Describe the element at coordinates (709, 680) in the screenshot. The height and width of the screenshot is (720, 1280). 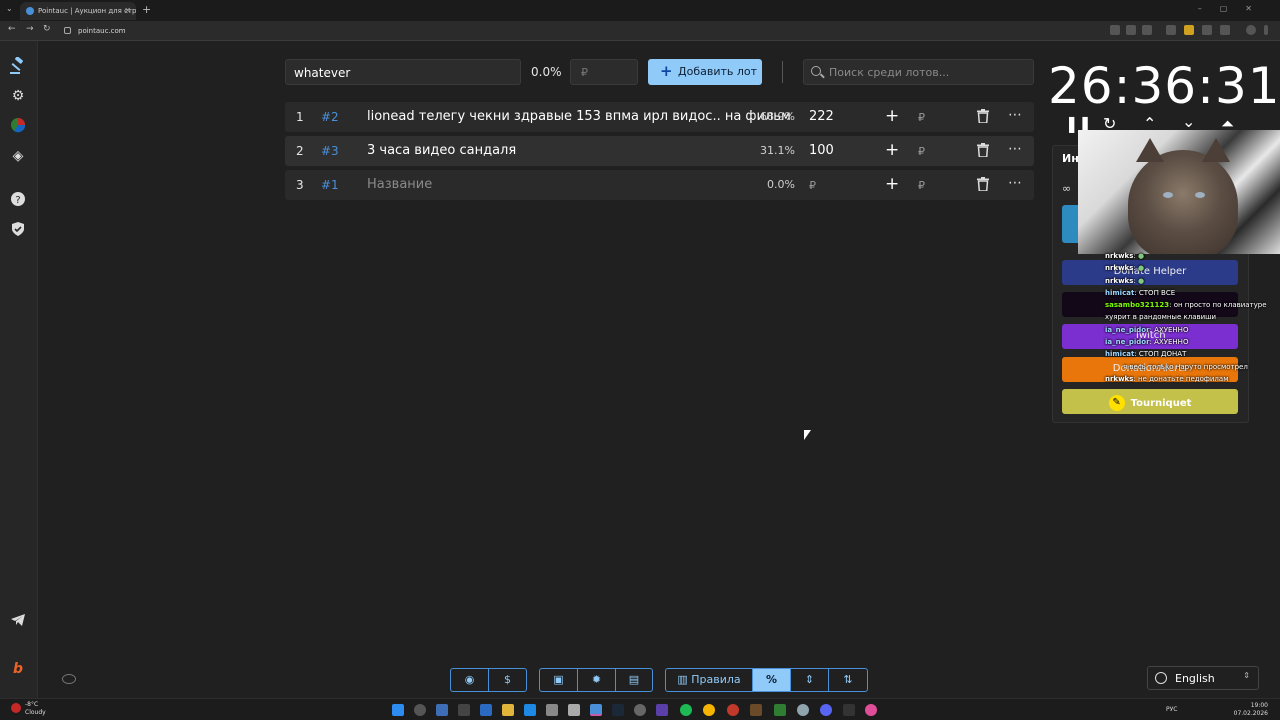
I see `rules-button: ▥ Правила` at that location.